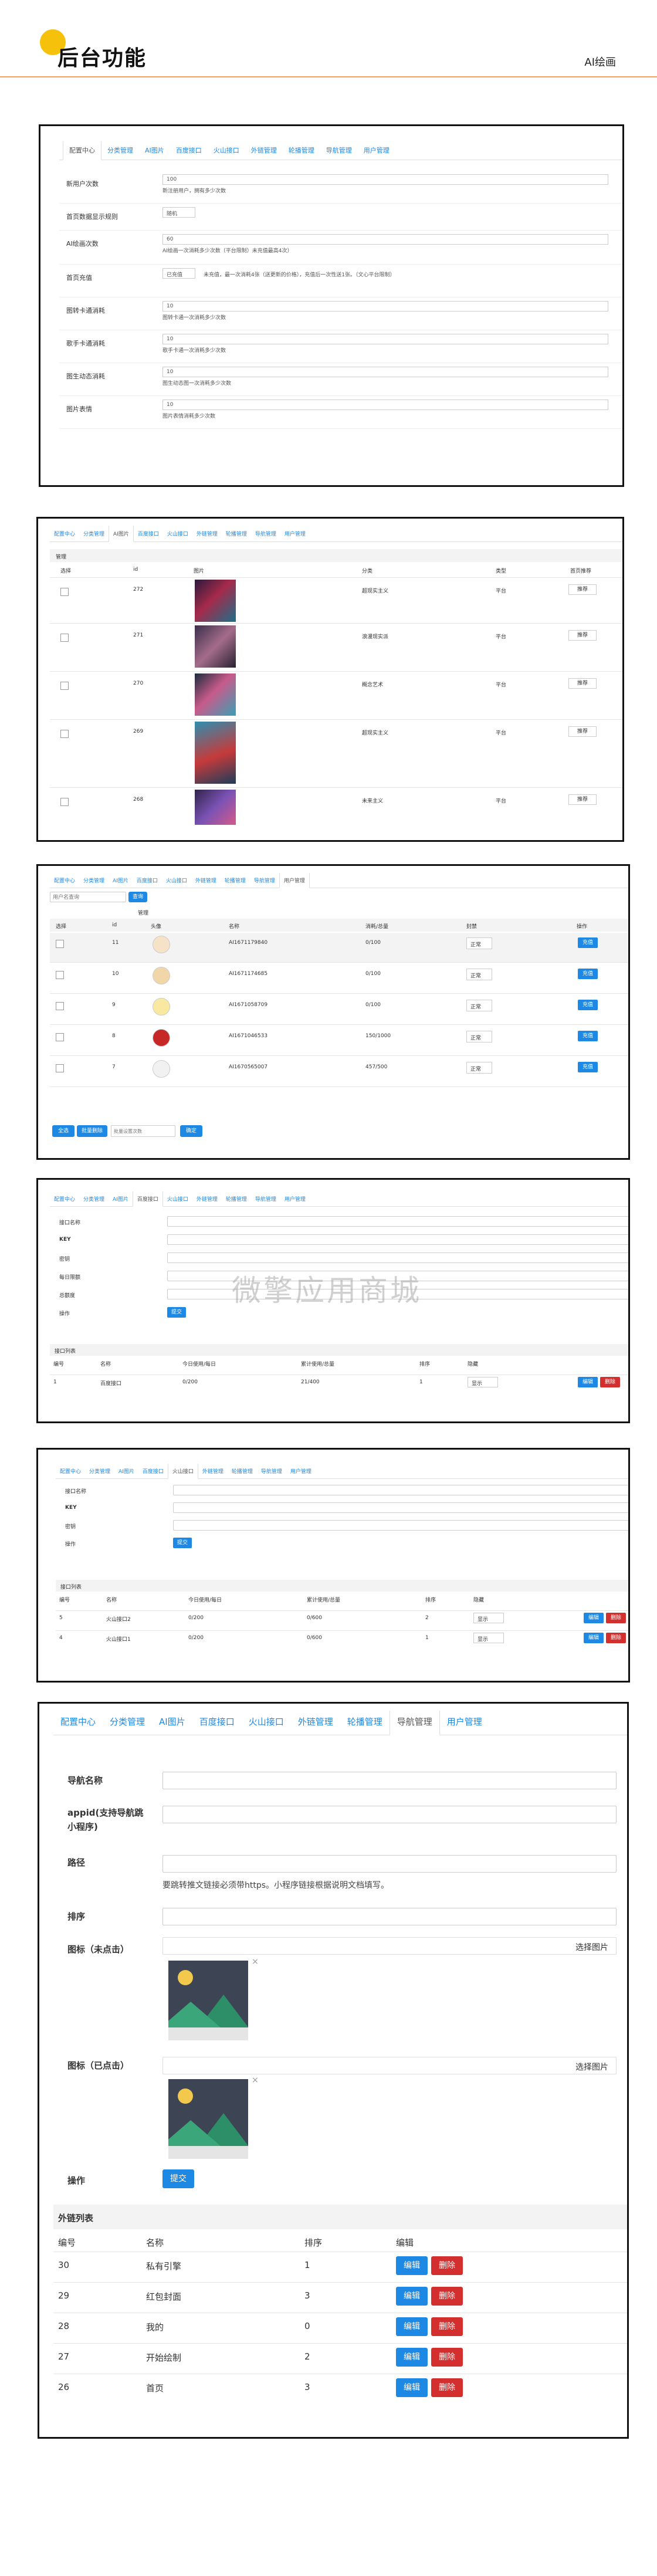 This screenshot has width=657, height=2576. Describe the element at coordinates (591, 1947) in the screenshot. I see `choose-image-button-off: 选择图片` at that location.